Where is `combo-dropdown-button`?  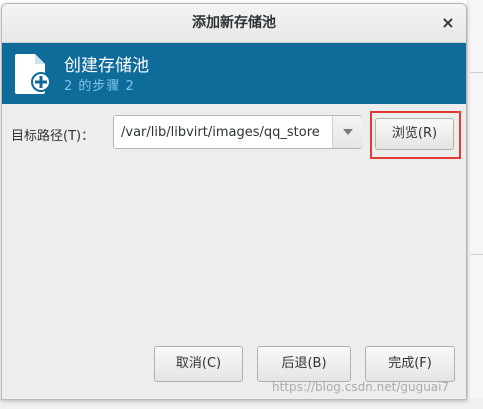 combo-dropdown-button is located at coordinates (347, 132).